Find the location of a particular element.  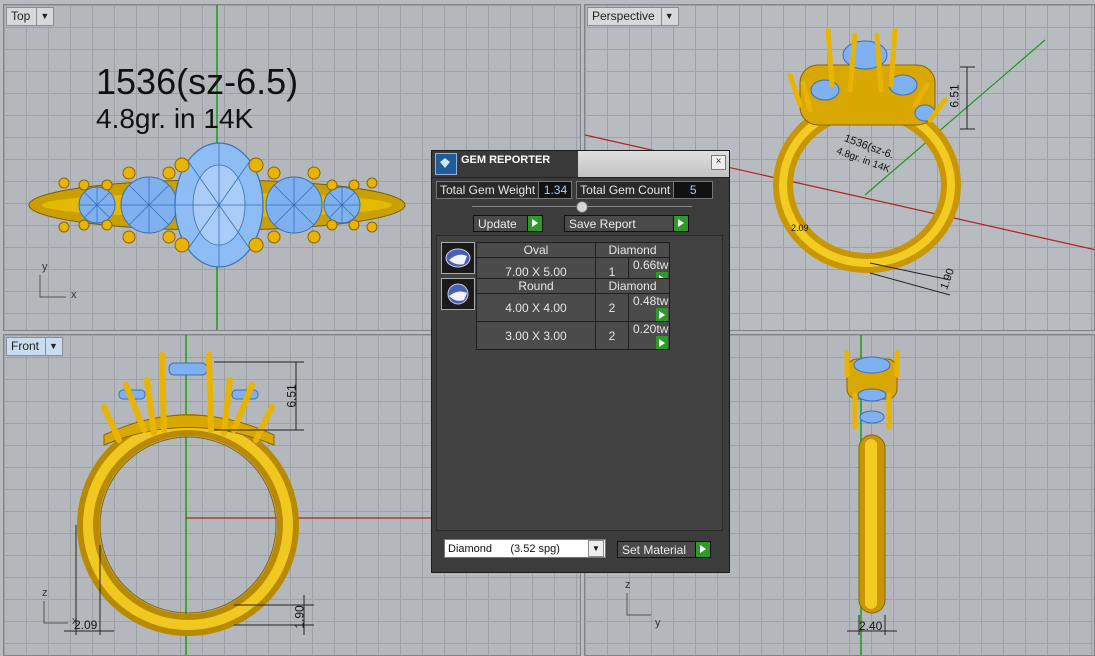

total-gem-weight-value: 1.34 is located at coordinates (555, 190).